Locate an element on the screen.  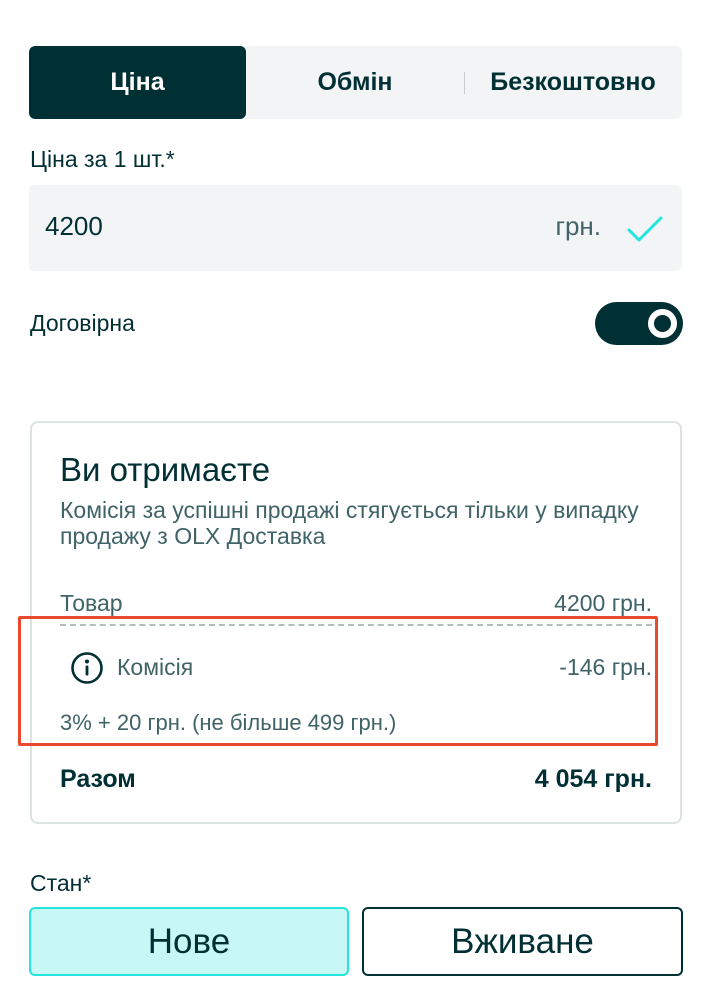
total-label: Разом is located at coordinates (98, 779).